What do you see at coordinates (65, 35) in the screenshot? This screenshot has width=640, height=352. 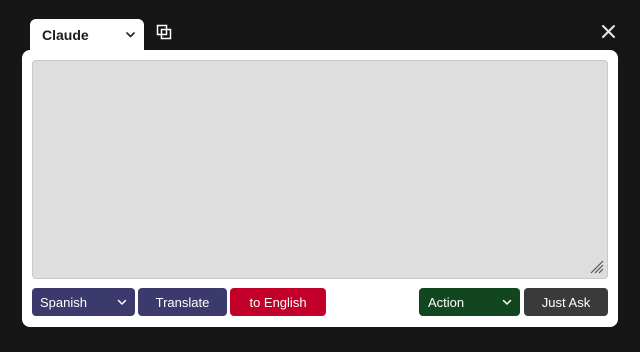 I see `tab-label: Claude` at bounding box center [65, 35].